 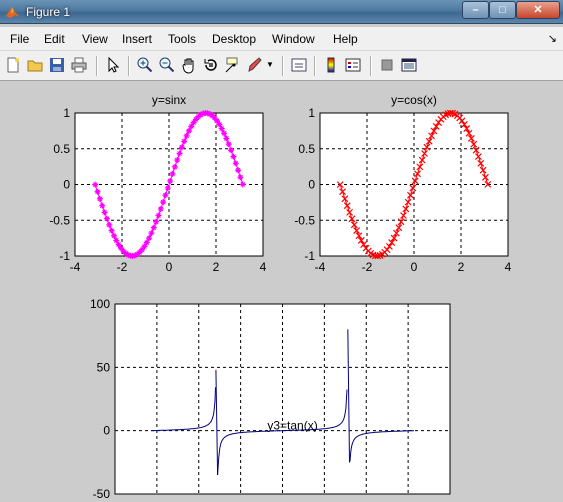 What do you see at coordinates (414, 100) in the screenshot?
I see `axes-title: y=cos(x)` at bounding box center [414, 100].